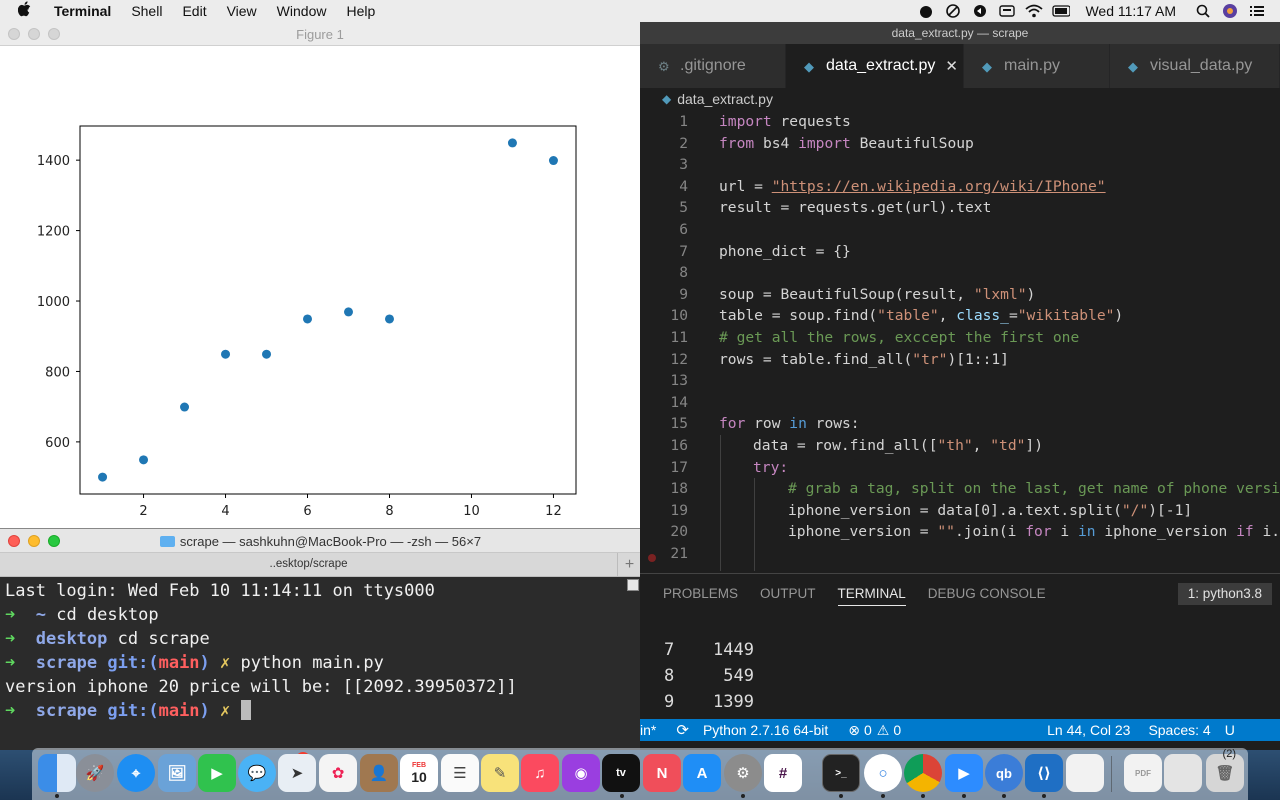 The width and height of the screenshot is (1280, 800). I want to click on spotlight-search-icon, so click(1203, 11).